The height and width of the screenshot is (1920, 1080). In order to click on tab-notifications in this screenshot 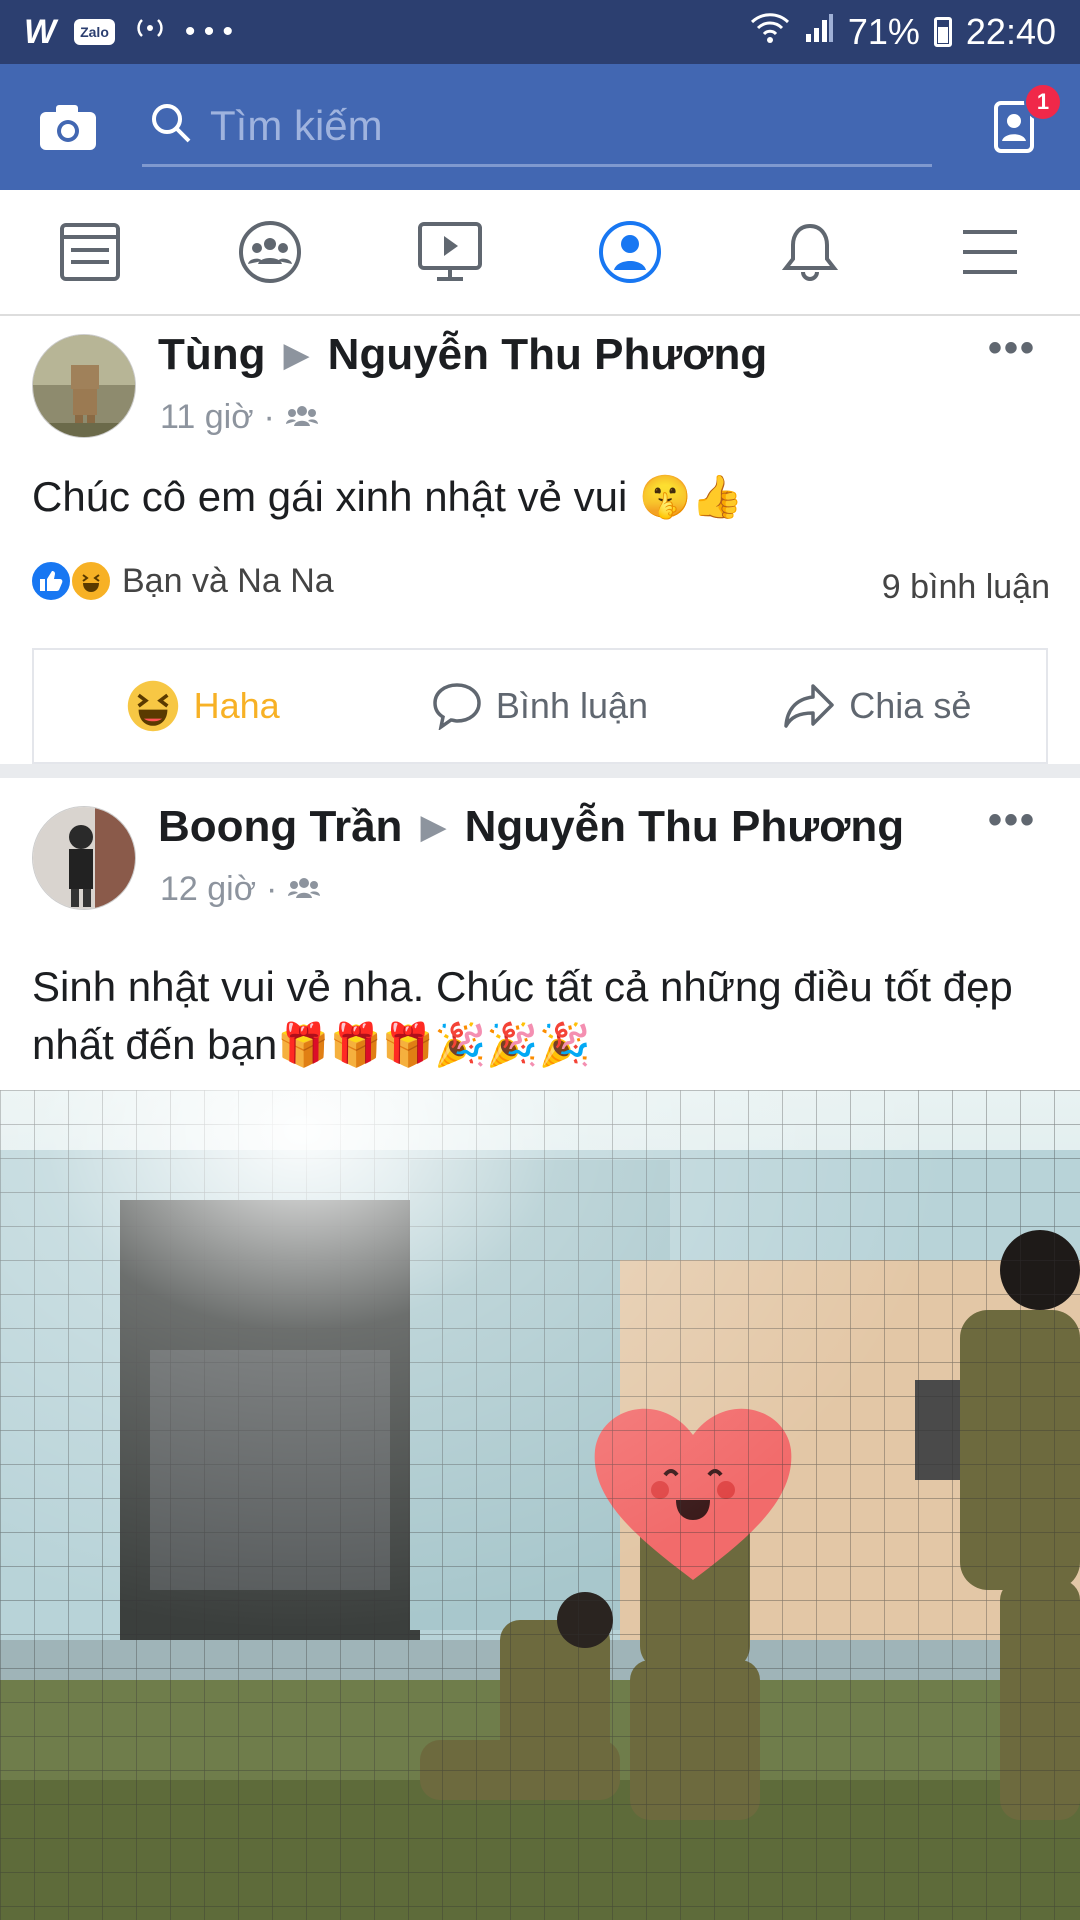, I will do `click(810, 252)`.